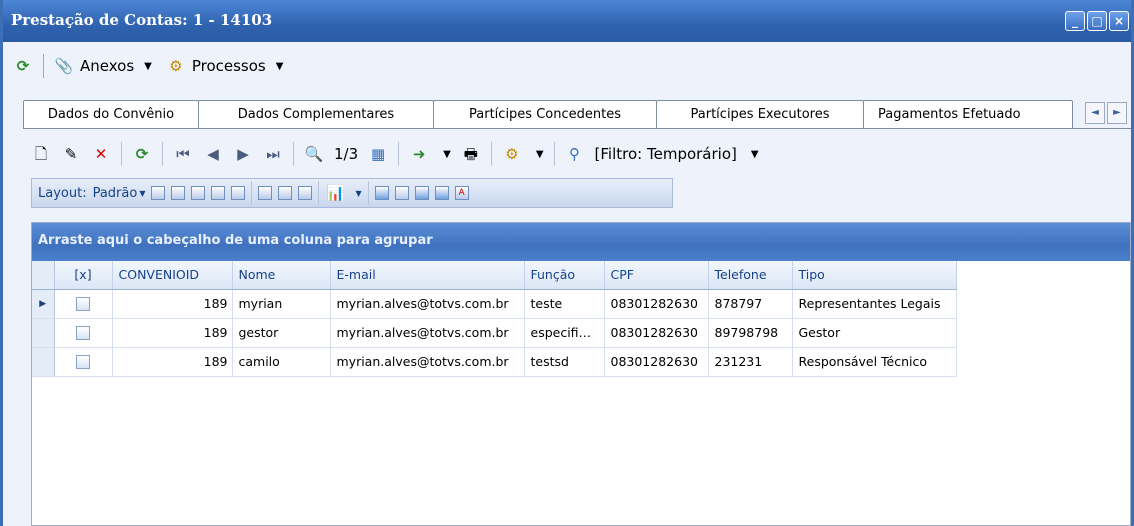 The image size is (1134, 526). I want to click on filter-label: [Filtro: Temporário], so click(666, 154).